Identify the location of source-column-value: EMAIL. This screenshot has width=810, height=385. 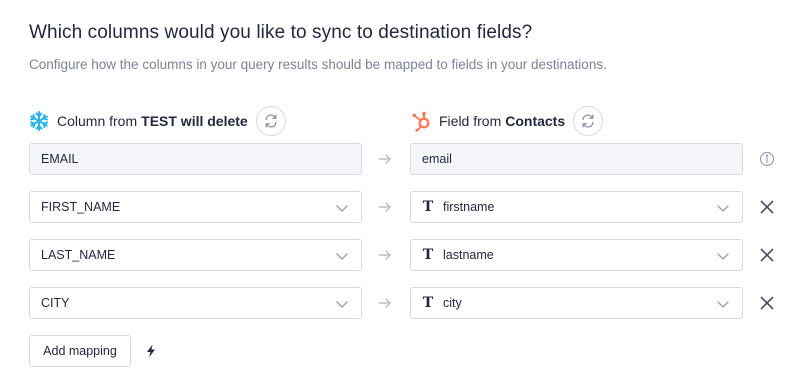
(60, 159).